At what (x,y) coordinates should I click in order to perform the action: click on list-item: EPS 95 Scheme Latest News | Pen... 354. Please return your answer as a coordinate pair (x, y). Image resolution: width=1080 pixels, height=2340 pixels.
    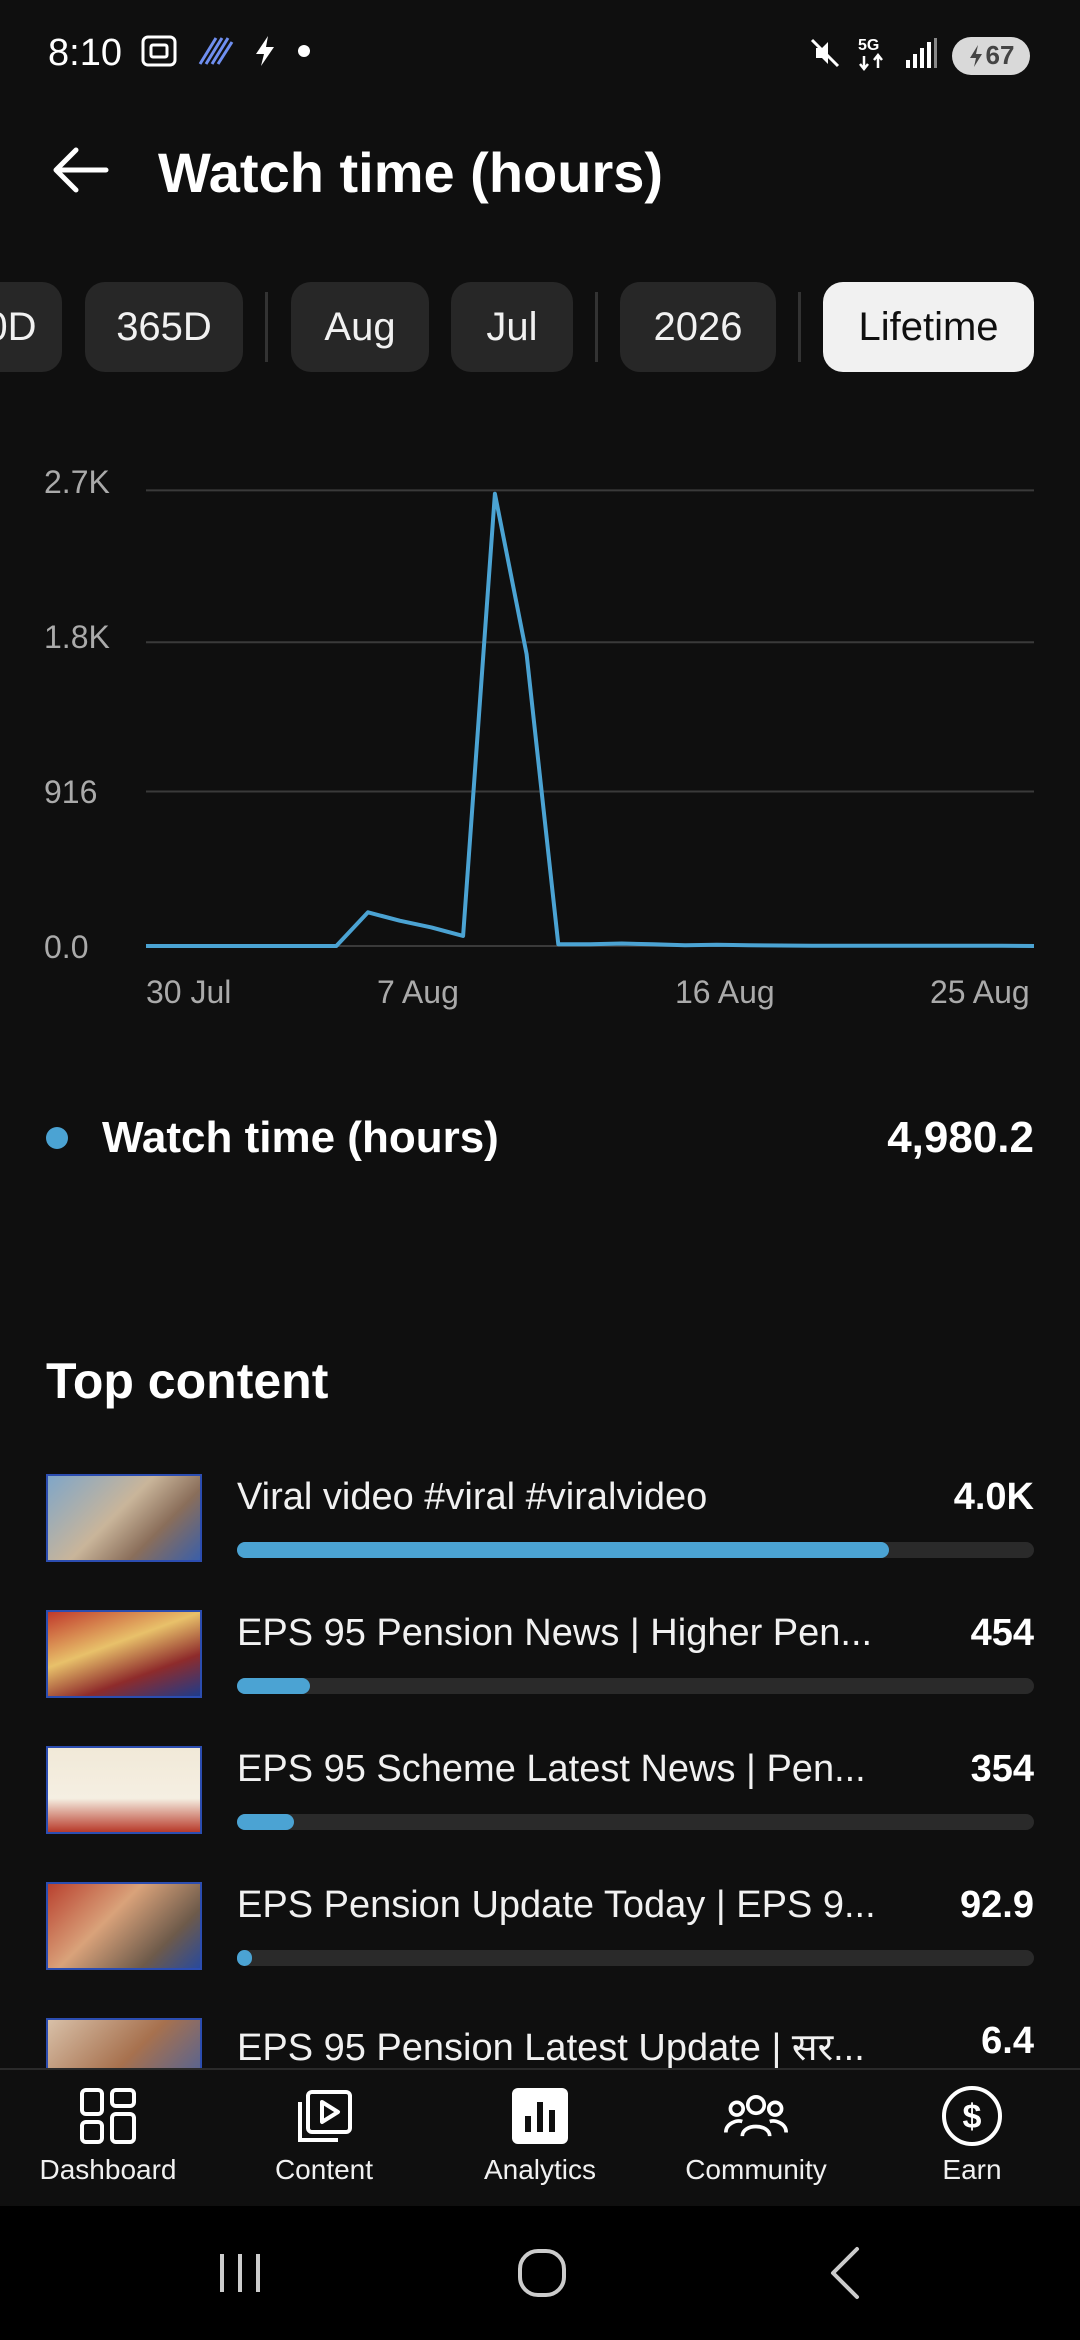
    Looking at the image, I should click on (540, 1807).